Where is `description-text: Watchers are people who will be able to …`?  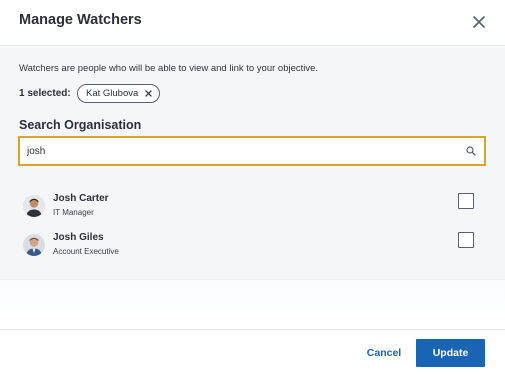
description-text: Watchers are people who will be able to … is located at coordinates (169, 68).